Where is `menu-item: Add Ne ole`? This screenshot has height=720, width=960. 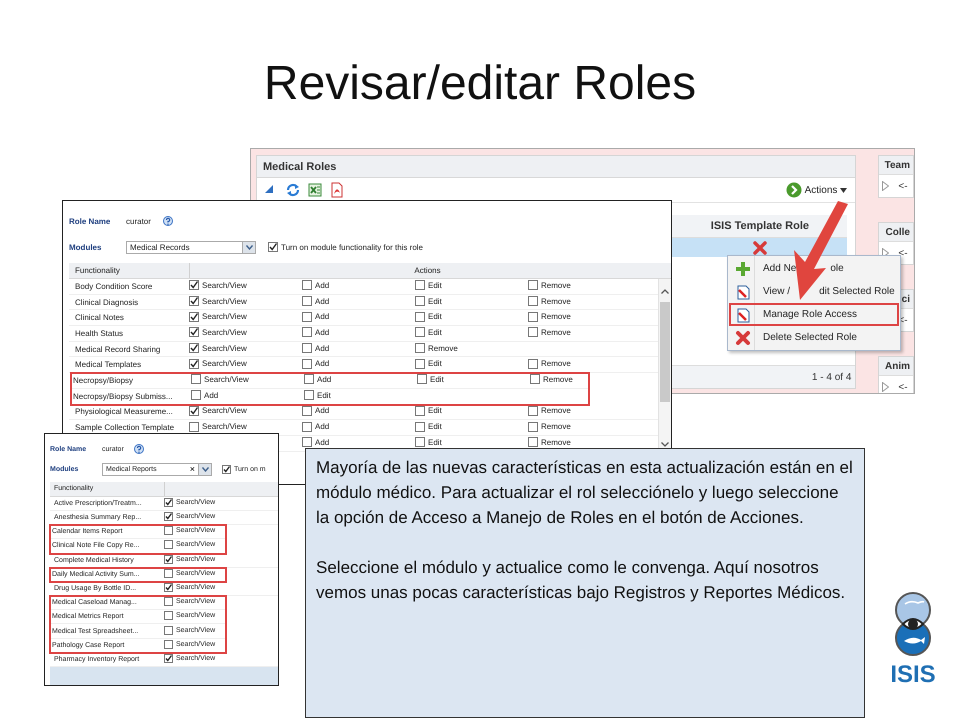
menu-item: Add Ne ole is located at coordinates (814, 268).